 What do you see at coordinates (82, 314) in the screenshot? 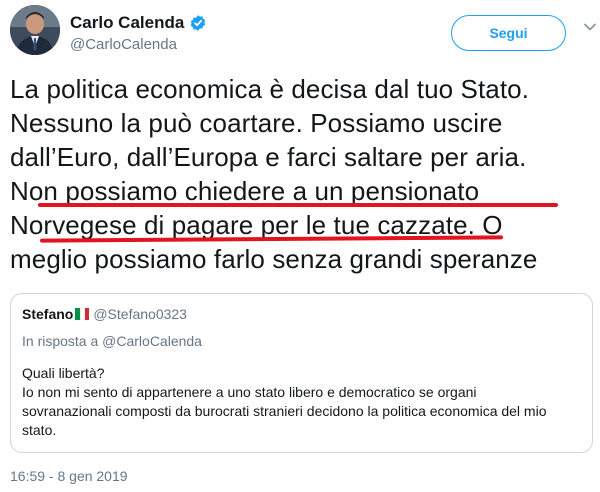
I see `italy-flag-icon` at bounding box center [82, 314].